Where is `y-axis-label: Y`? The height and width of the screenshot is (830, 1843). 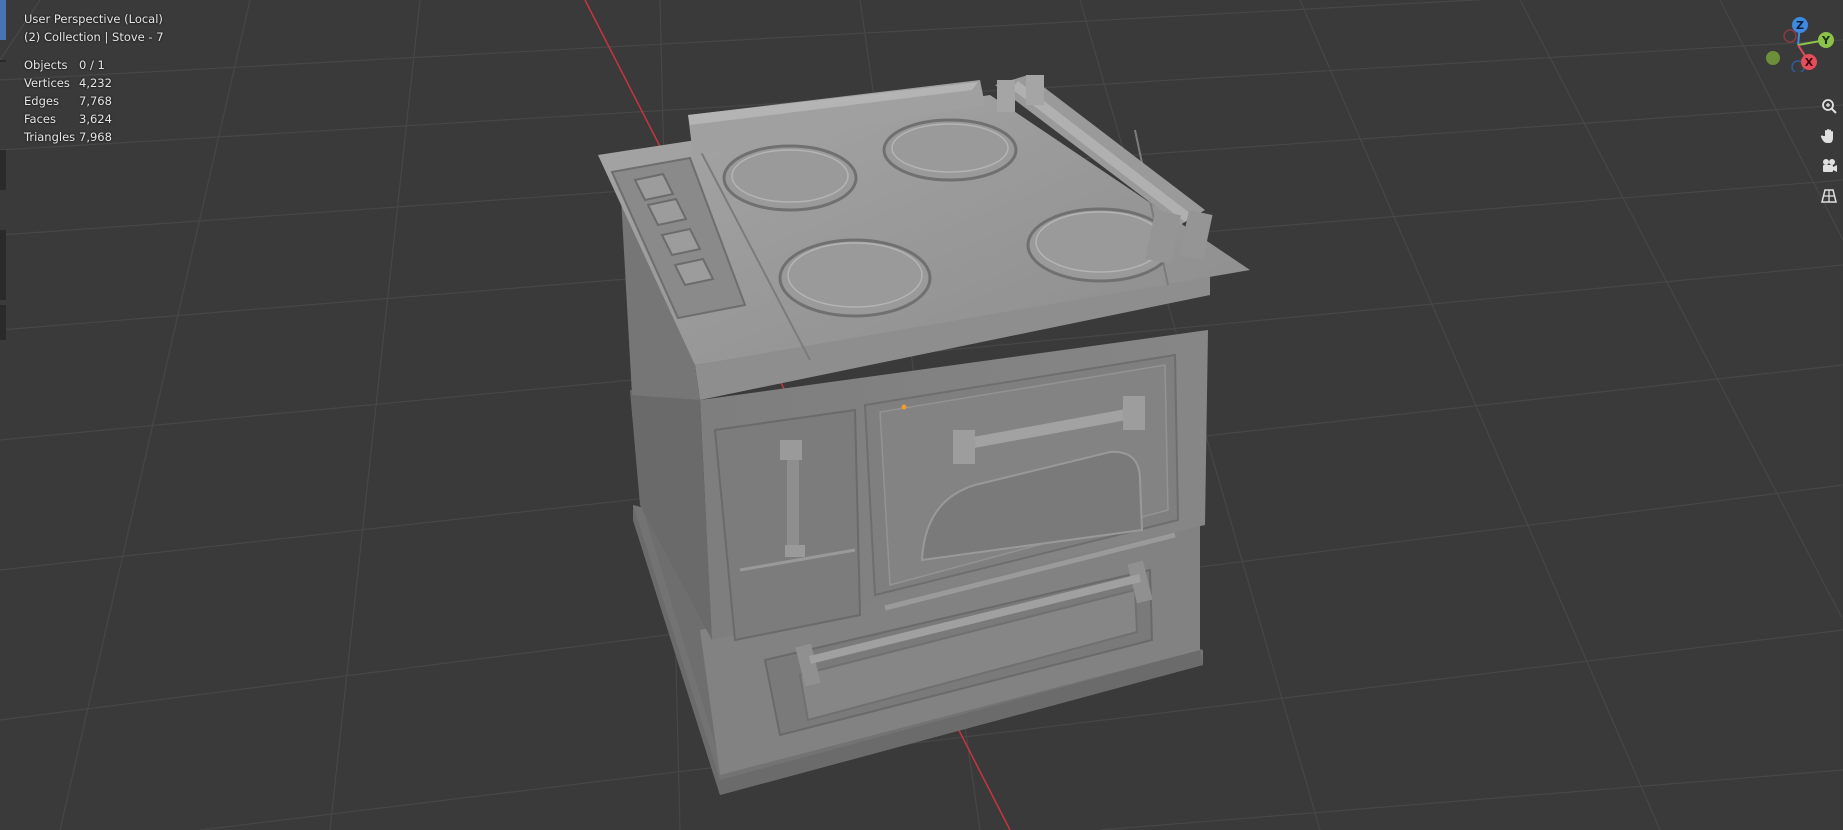 y-axis-label: Y is located at coordinates (1826, 40).